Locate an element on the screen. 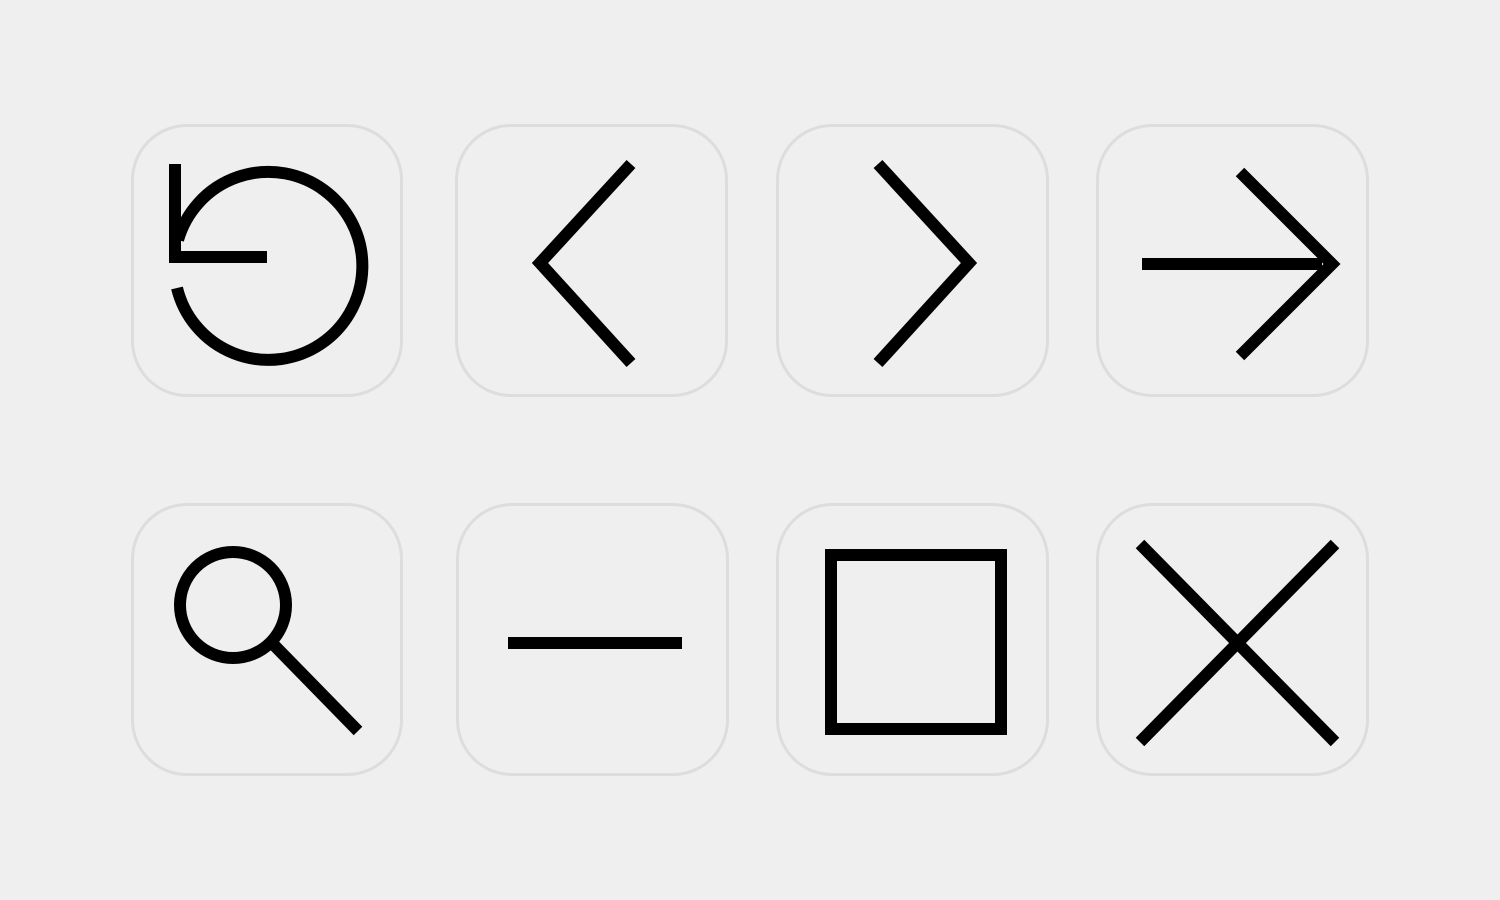 This screenshot has width=1500, height=900. maximize-button is located at coordinates (912, 639).